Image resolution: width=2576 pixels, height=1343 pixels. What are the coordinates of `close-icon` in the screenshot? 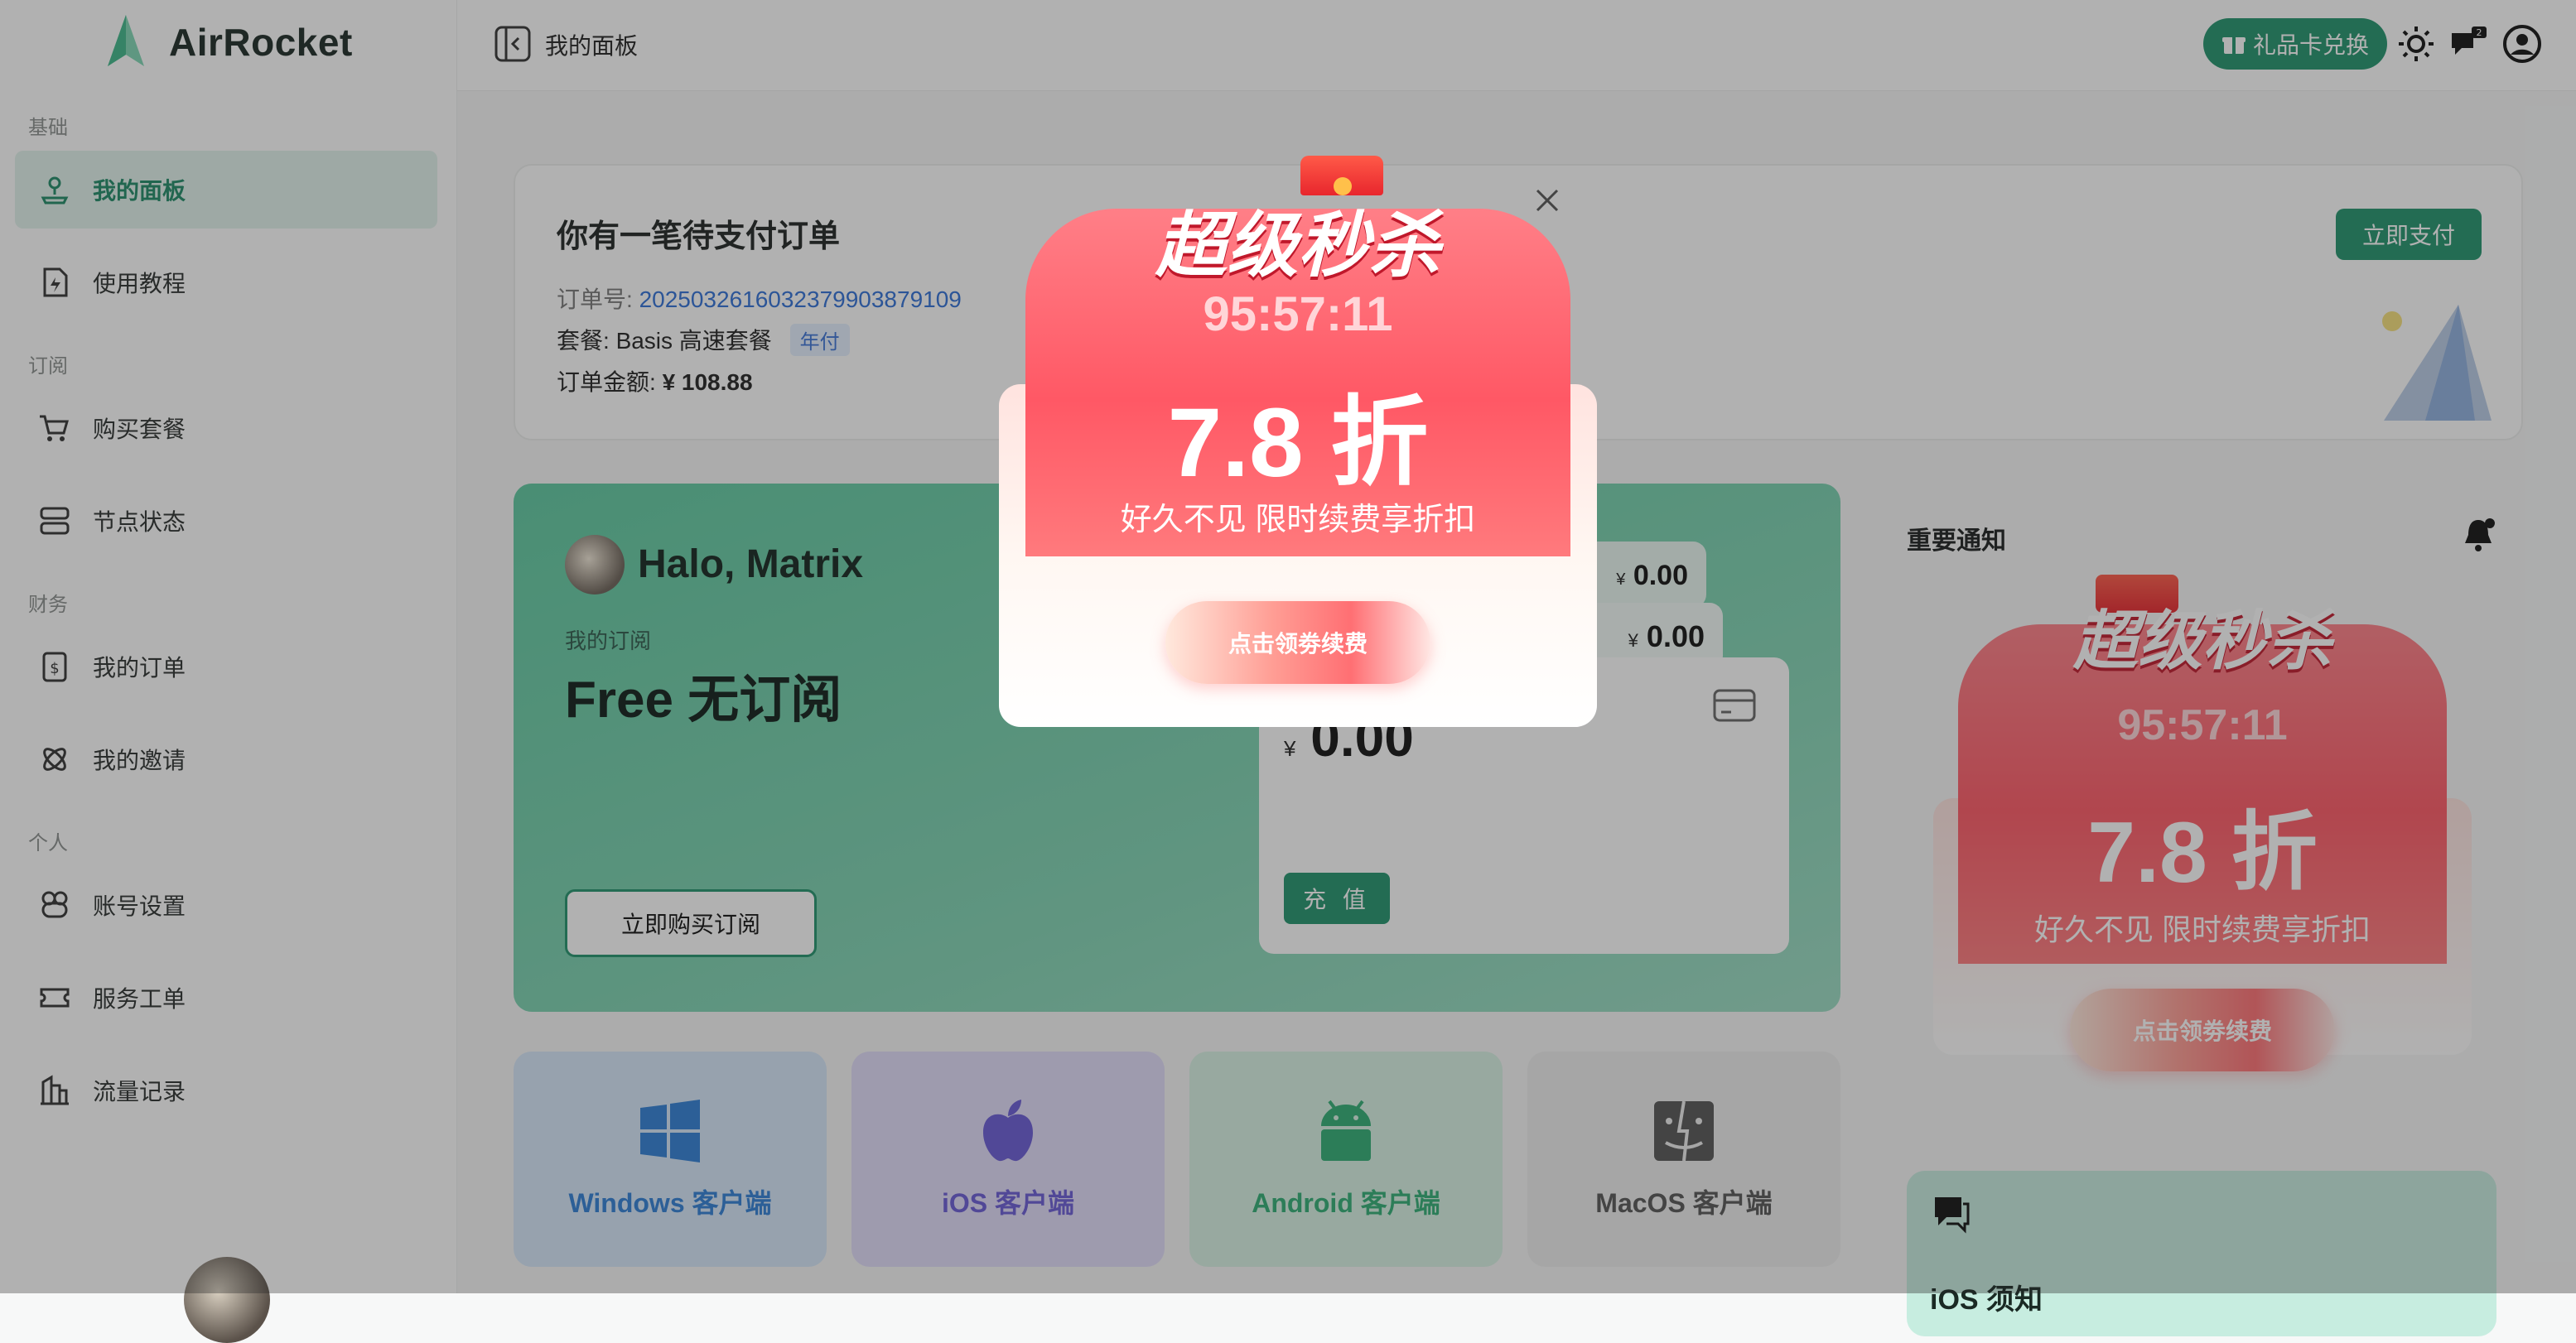 It's located at (1547, 200).